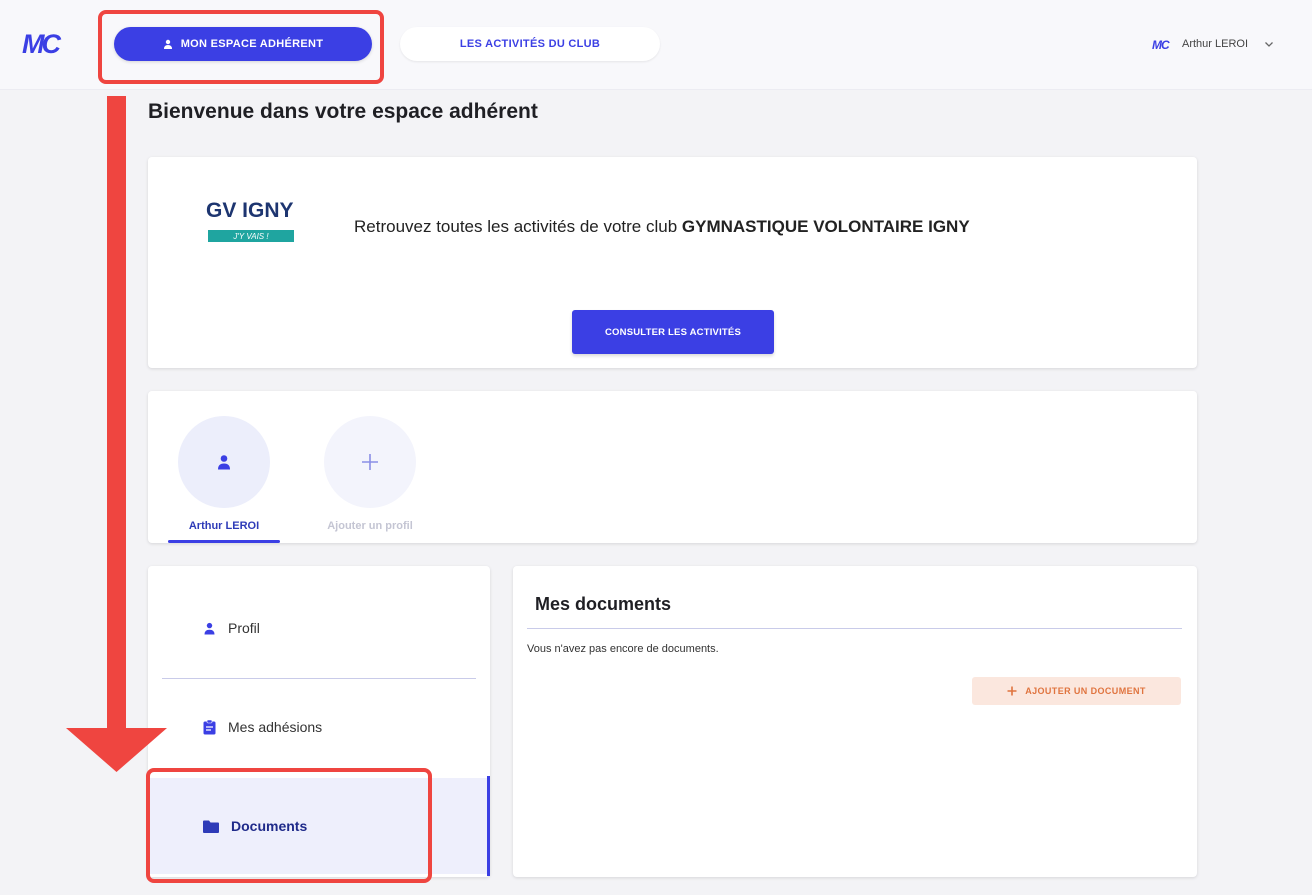 The image size is (1312, 895). I want to click on user-logo: MC, so click(1164, 44).